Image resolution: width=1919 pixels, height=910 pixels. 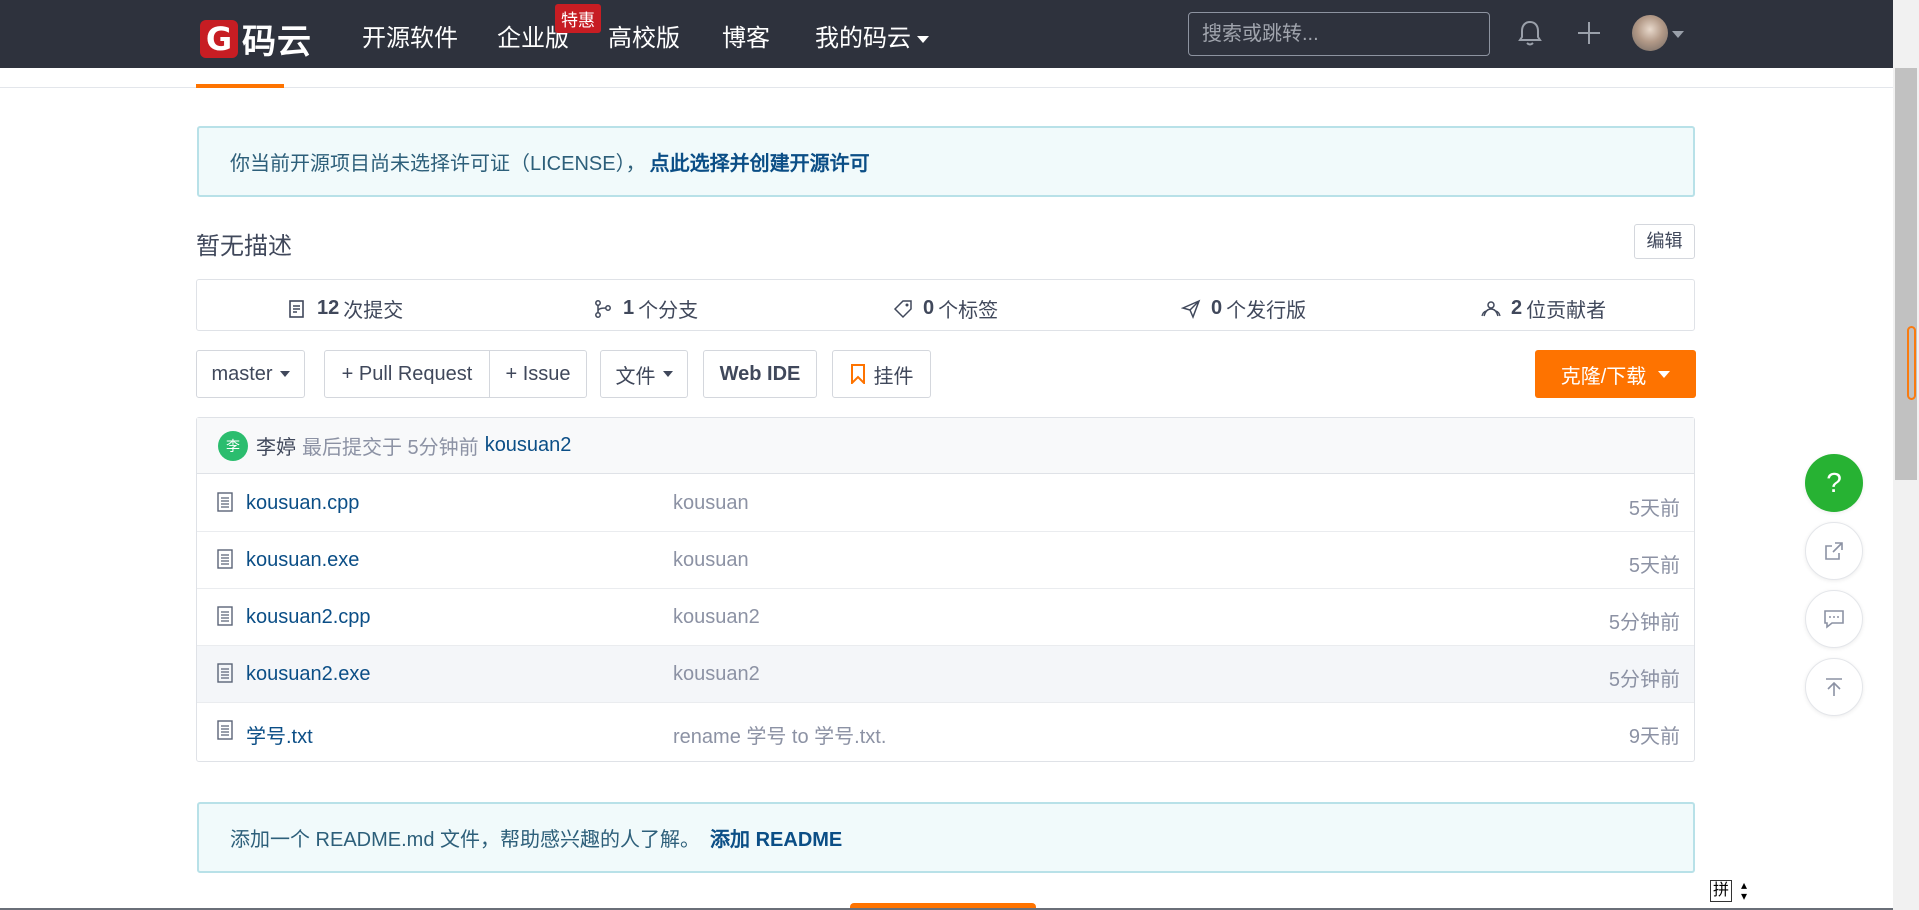 What do you see at coordinates (410, 35) in the screenshot?
I see `nav-open-source: 开源软件` at bounding box center [410, 35].